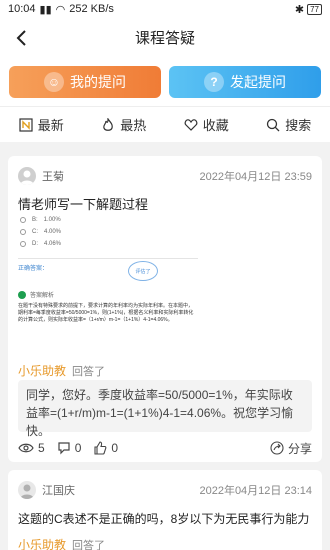 The image size is (330, 550). What do you see at coordinates (314, 9) in the screenshot?
I see `battery-icon: 77` at bounding box center [314, 9].